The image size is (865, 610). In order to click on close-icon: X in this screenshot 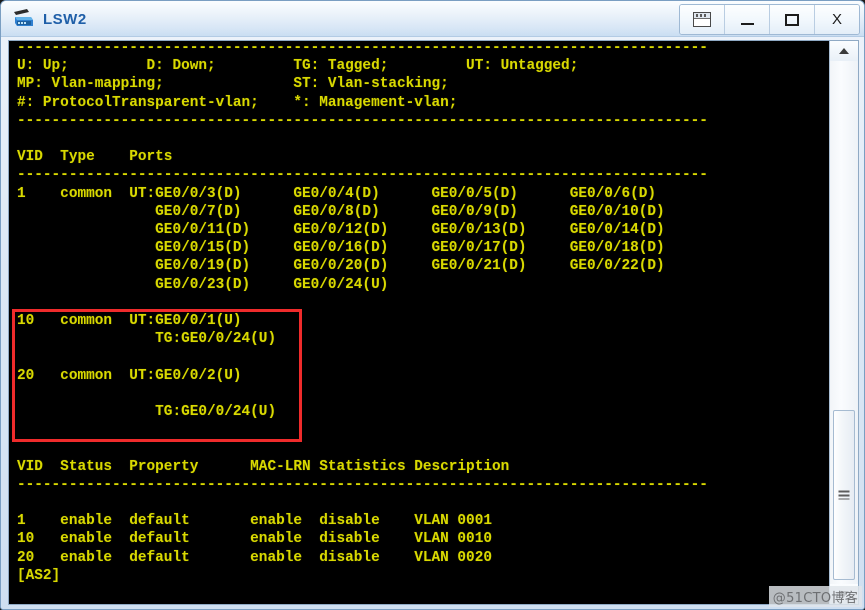, I will do `click(836, 19)`.